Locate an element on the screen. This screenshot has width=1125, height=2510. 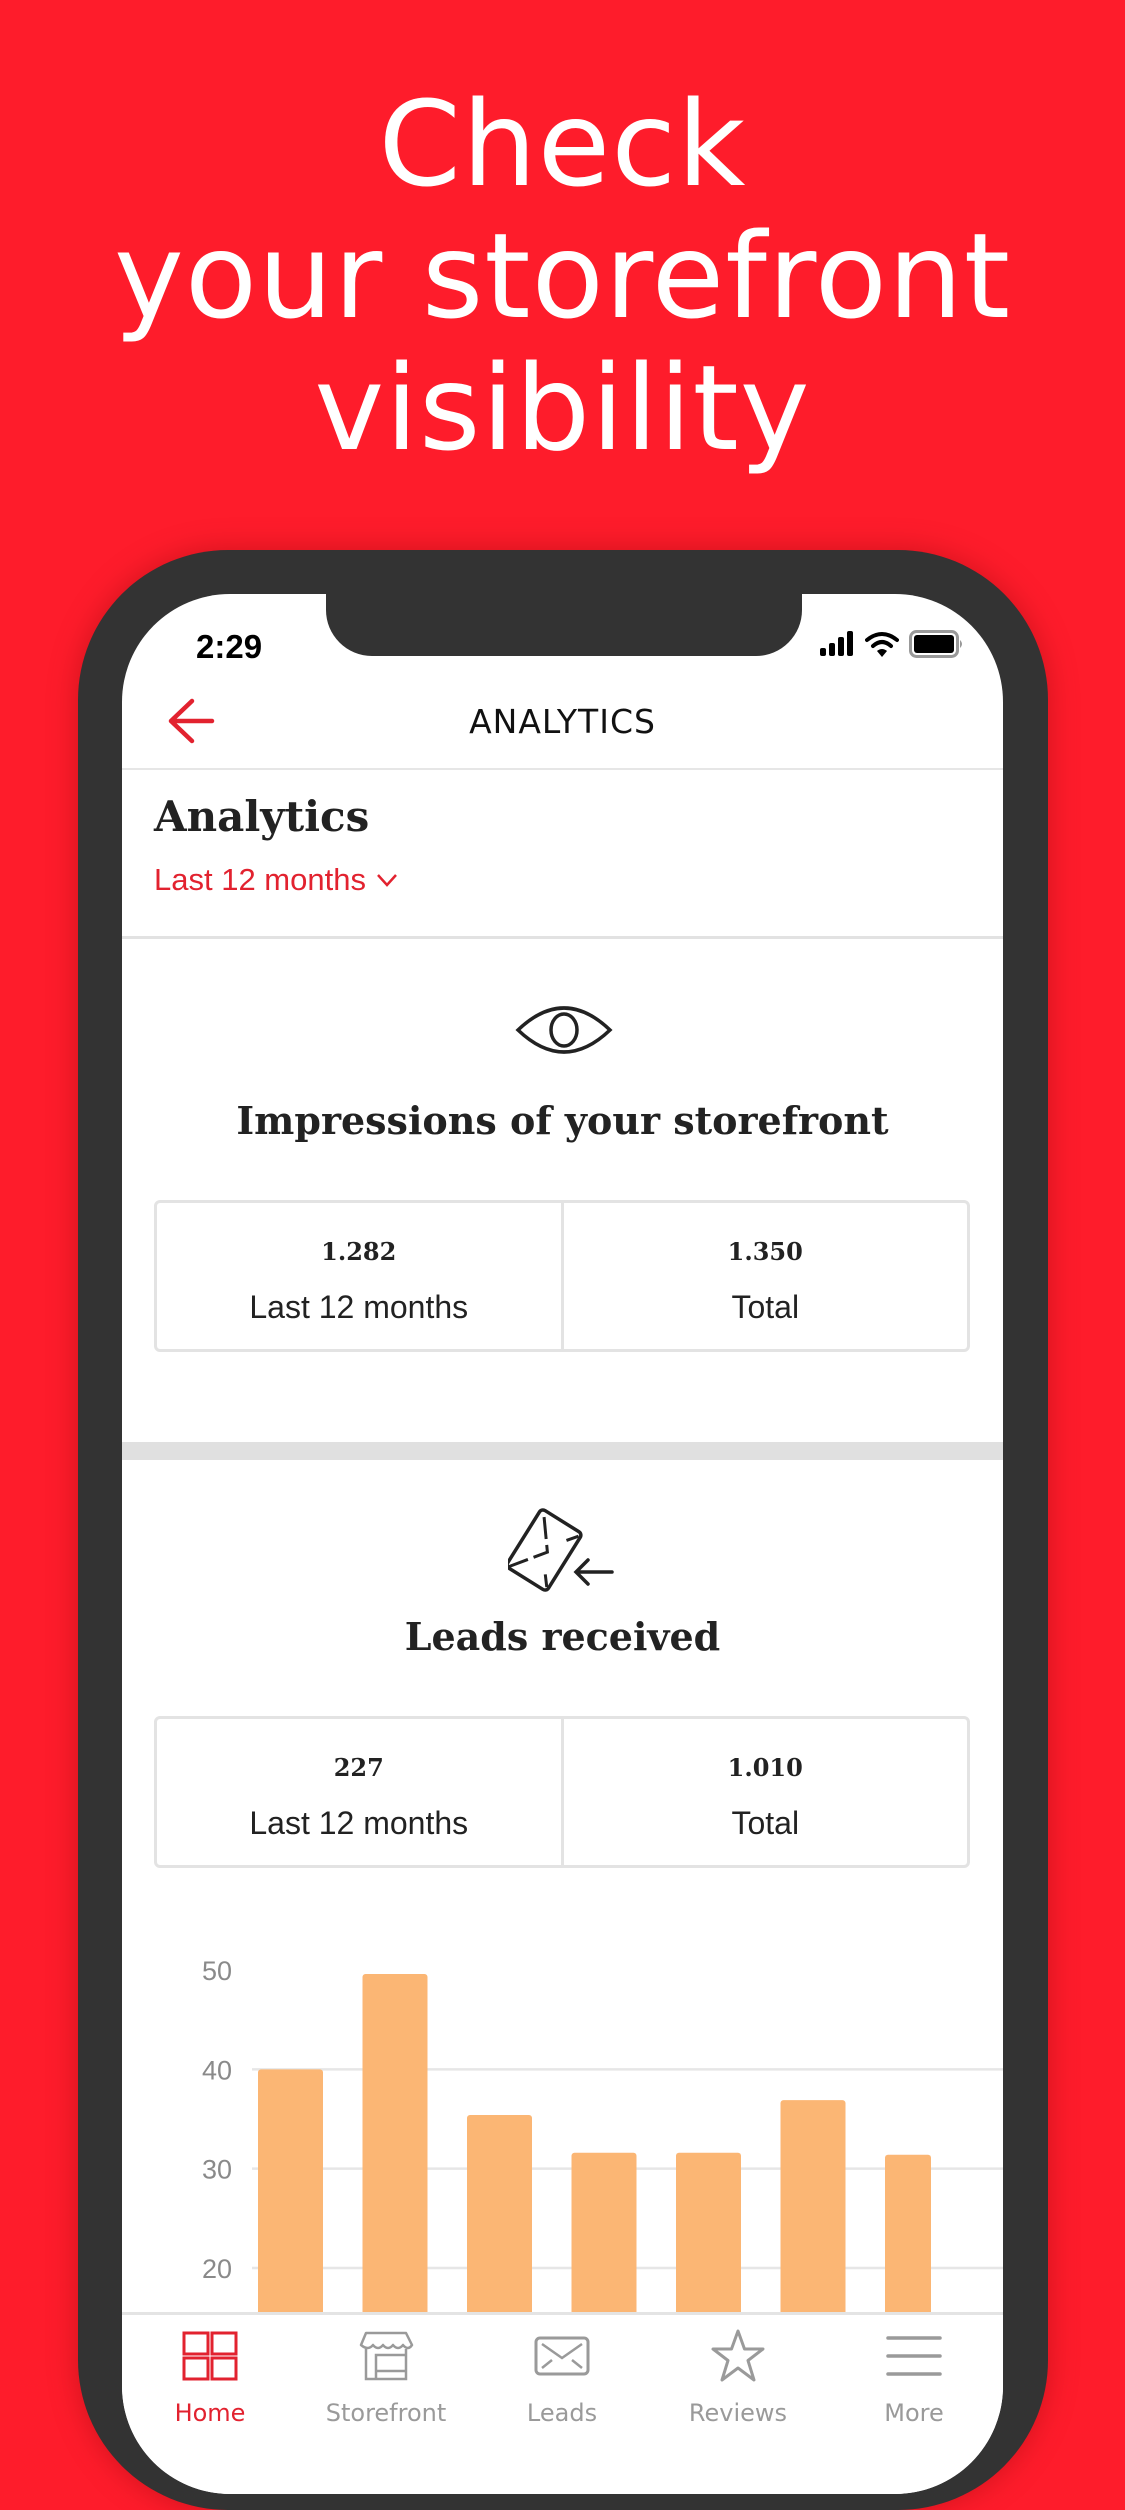
tab-home: Home is located at coordinates (210, 2375).